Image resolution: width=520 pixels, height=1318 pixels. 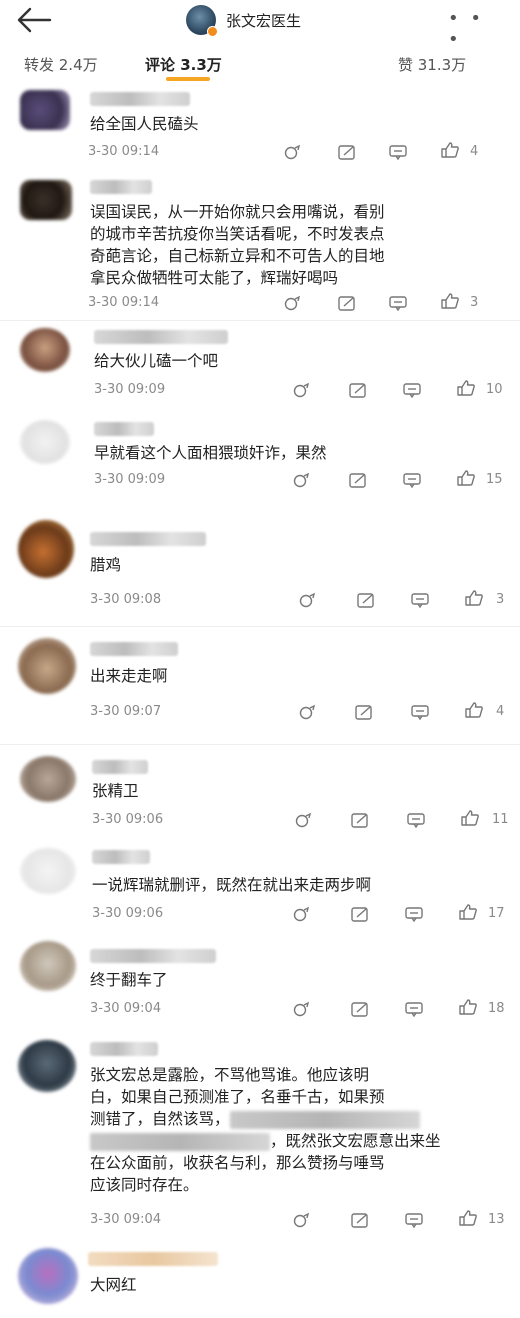 What do you see at coordinates (500, 711) in the screenshot?
I see `like-count: 4` at bounding box center [500, 711].